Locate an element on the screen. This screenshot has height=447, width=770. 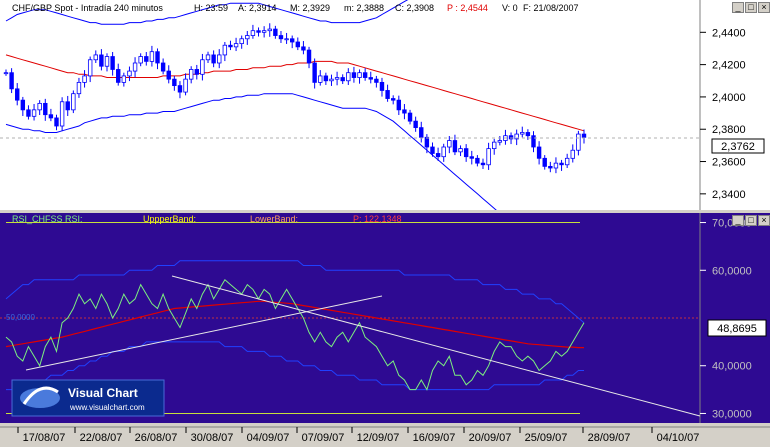
rsi-header-lower: LowerBand: is located at coordinates (274, 219).